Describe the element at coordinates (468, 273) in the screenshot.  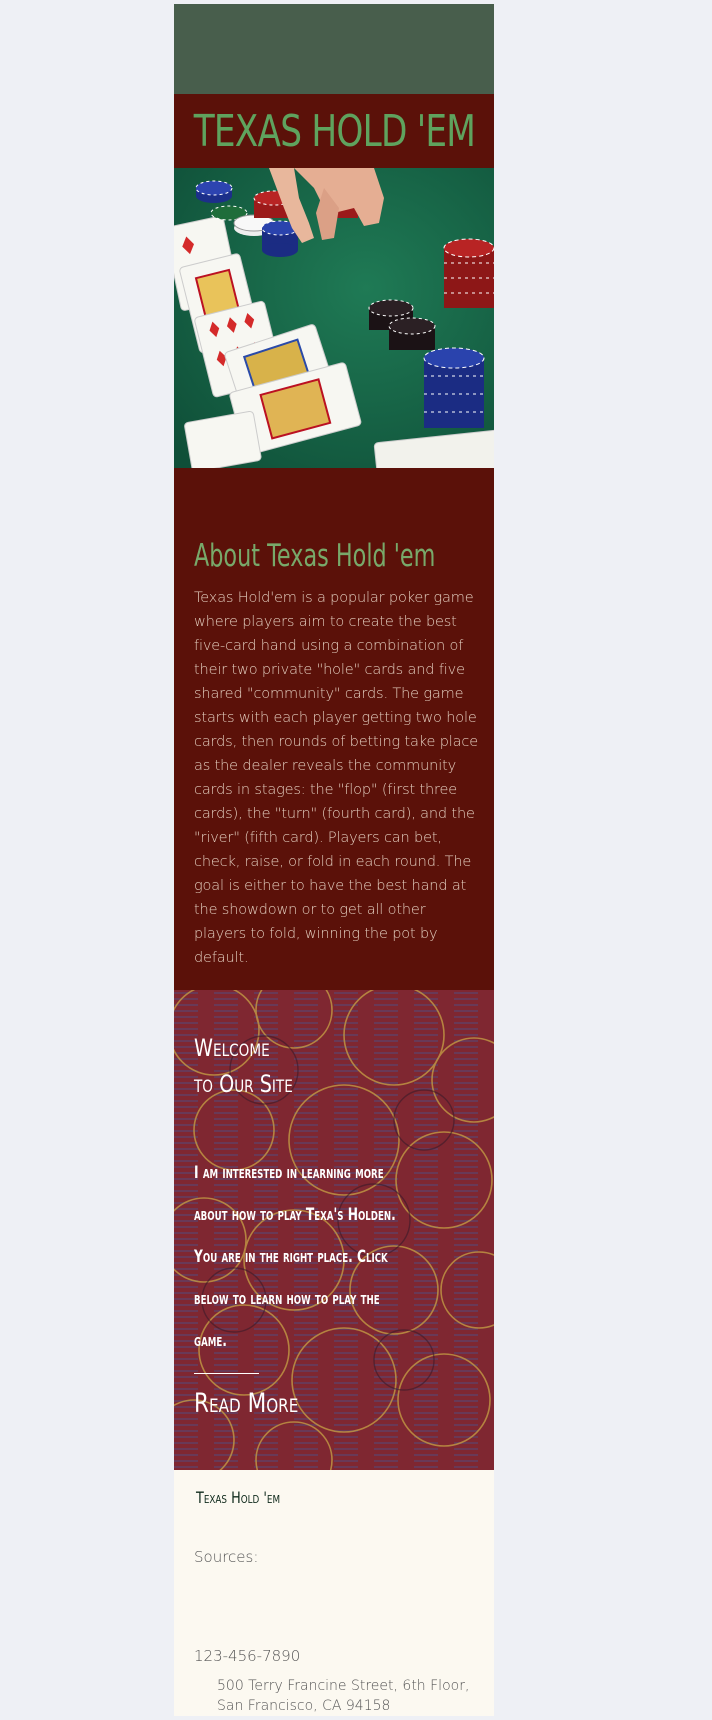
I see `chips-red-right` at that location.